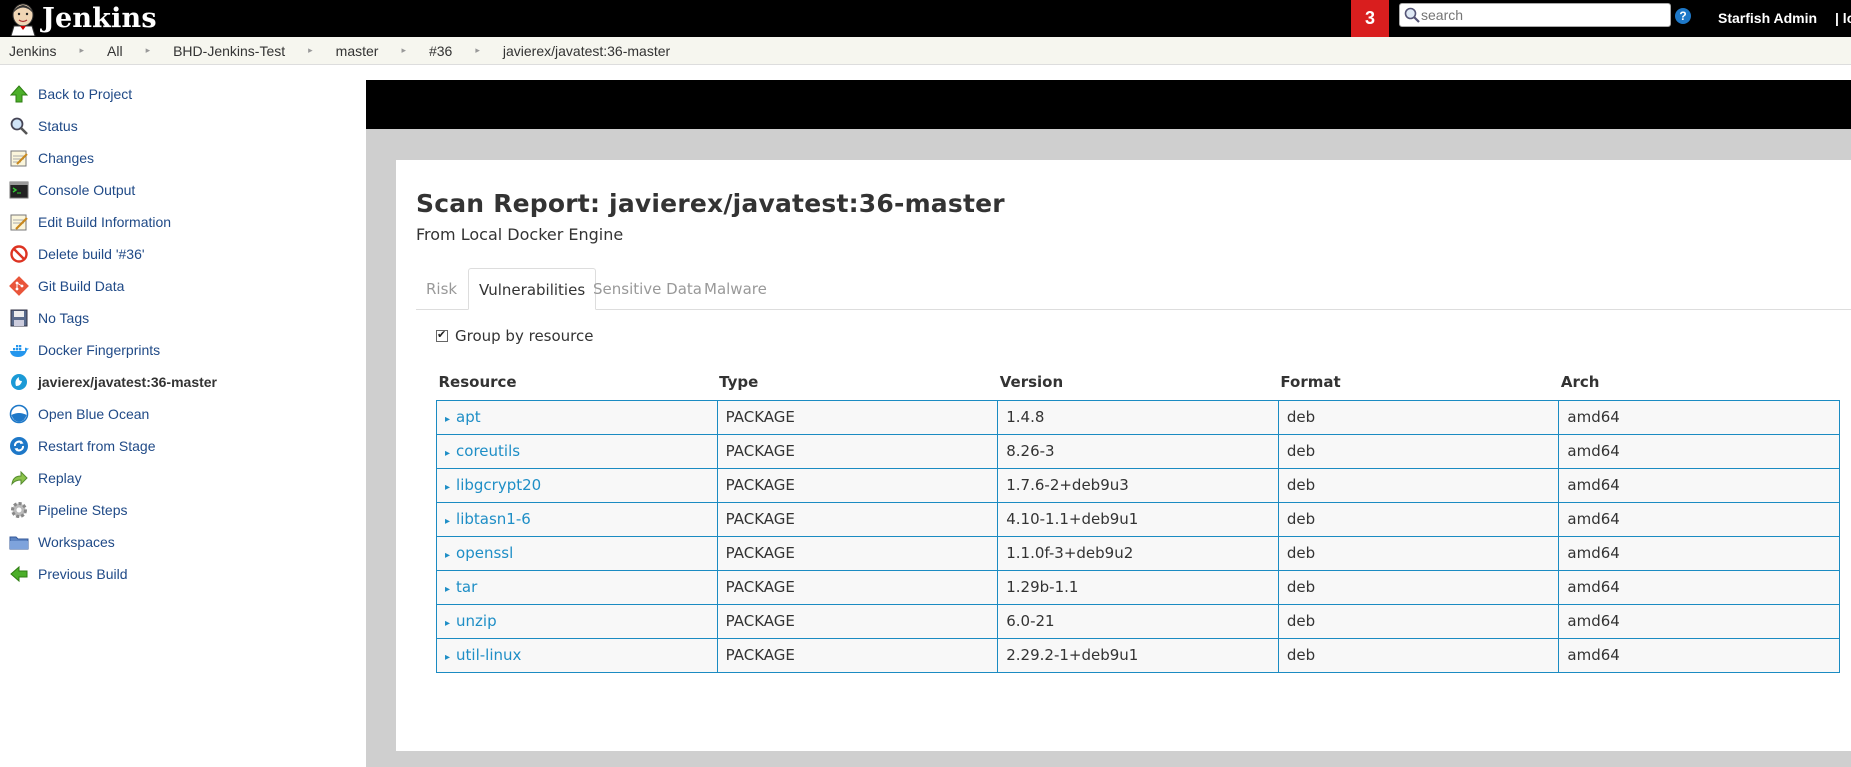 This screenshot has width=1851, height=767. I want to click on column-header-format: Format, so click(1418, 382).